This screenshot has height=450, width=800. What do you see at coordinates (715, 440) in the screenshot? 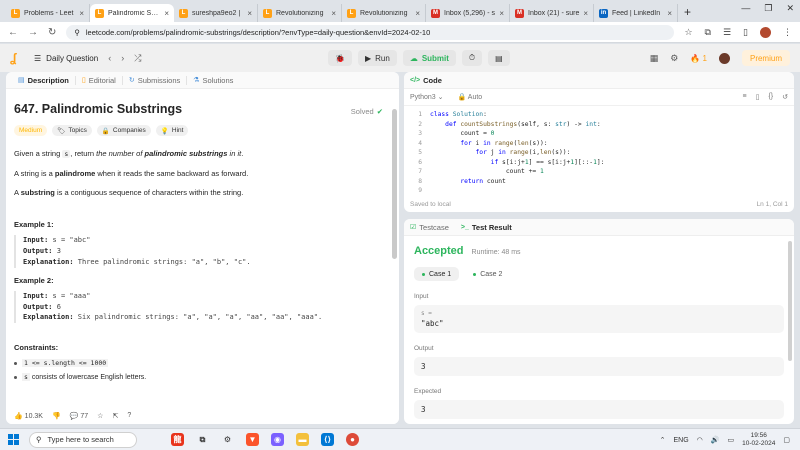
I see `speaker-icon: 🔊` at bounding box center [715, 440].